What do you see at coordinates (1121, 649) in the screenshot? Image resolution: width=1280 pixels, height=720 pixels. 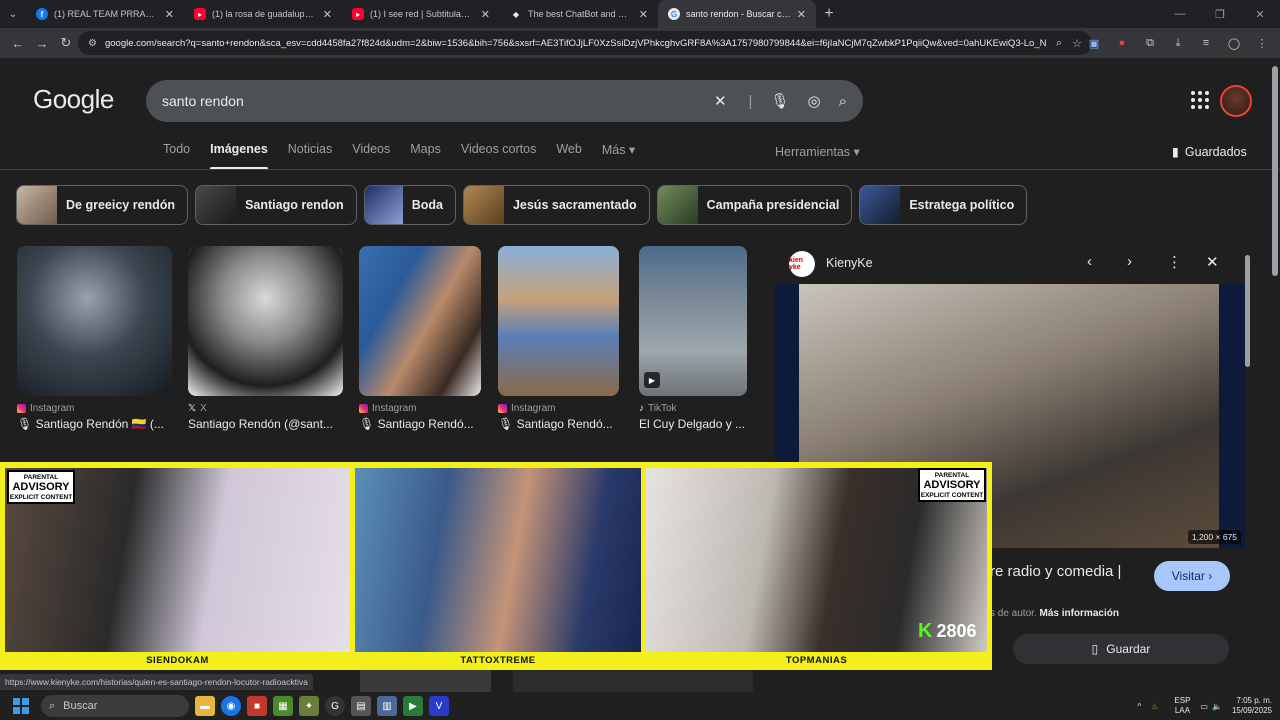 I see `save-button: ▯ Guardar` at bounding box center [1121, 649].